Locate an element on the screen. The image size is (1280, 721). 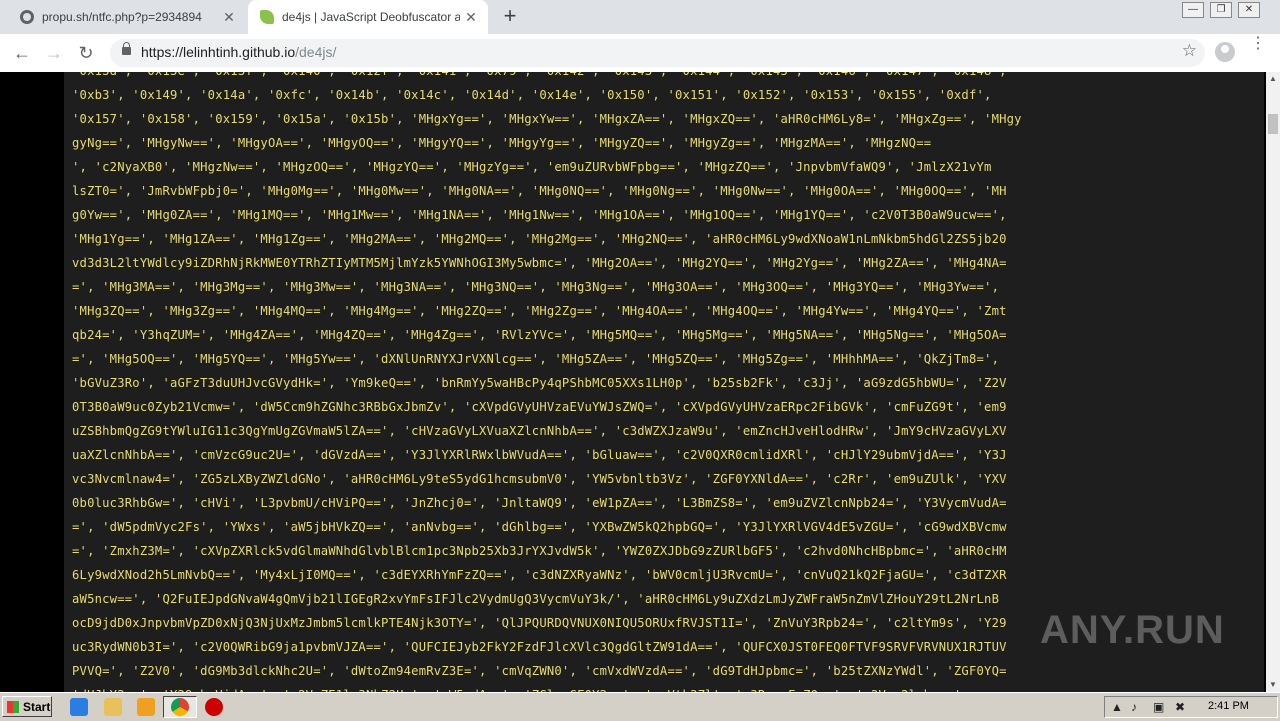
tray-arrow-icon: ▲ is located at coordinates (1117, 707).